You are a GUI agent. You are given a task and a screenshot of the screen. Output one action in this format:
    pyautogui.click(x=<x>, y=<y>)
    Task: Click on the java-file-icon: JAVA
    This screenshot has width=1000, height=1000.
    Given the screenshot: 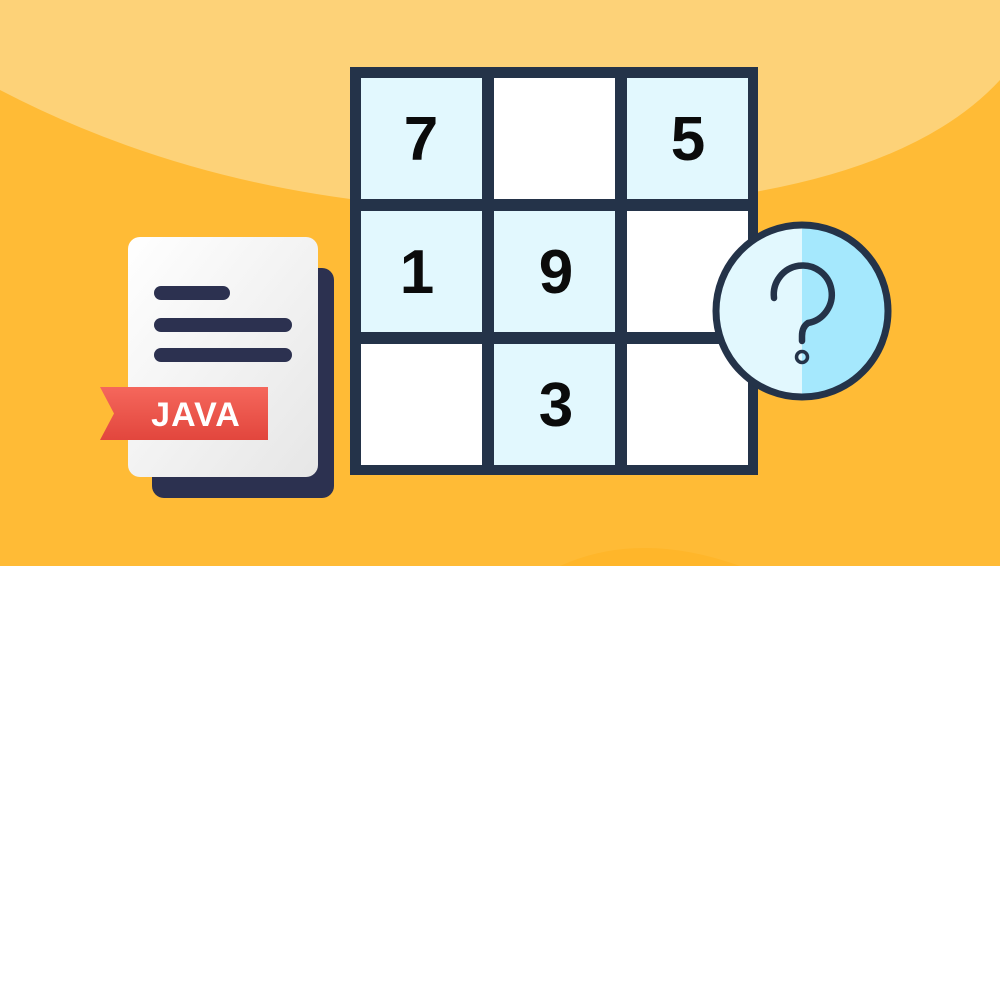 What is the action you would take?
    pyautogui.click(x=217, y=367)
    